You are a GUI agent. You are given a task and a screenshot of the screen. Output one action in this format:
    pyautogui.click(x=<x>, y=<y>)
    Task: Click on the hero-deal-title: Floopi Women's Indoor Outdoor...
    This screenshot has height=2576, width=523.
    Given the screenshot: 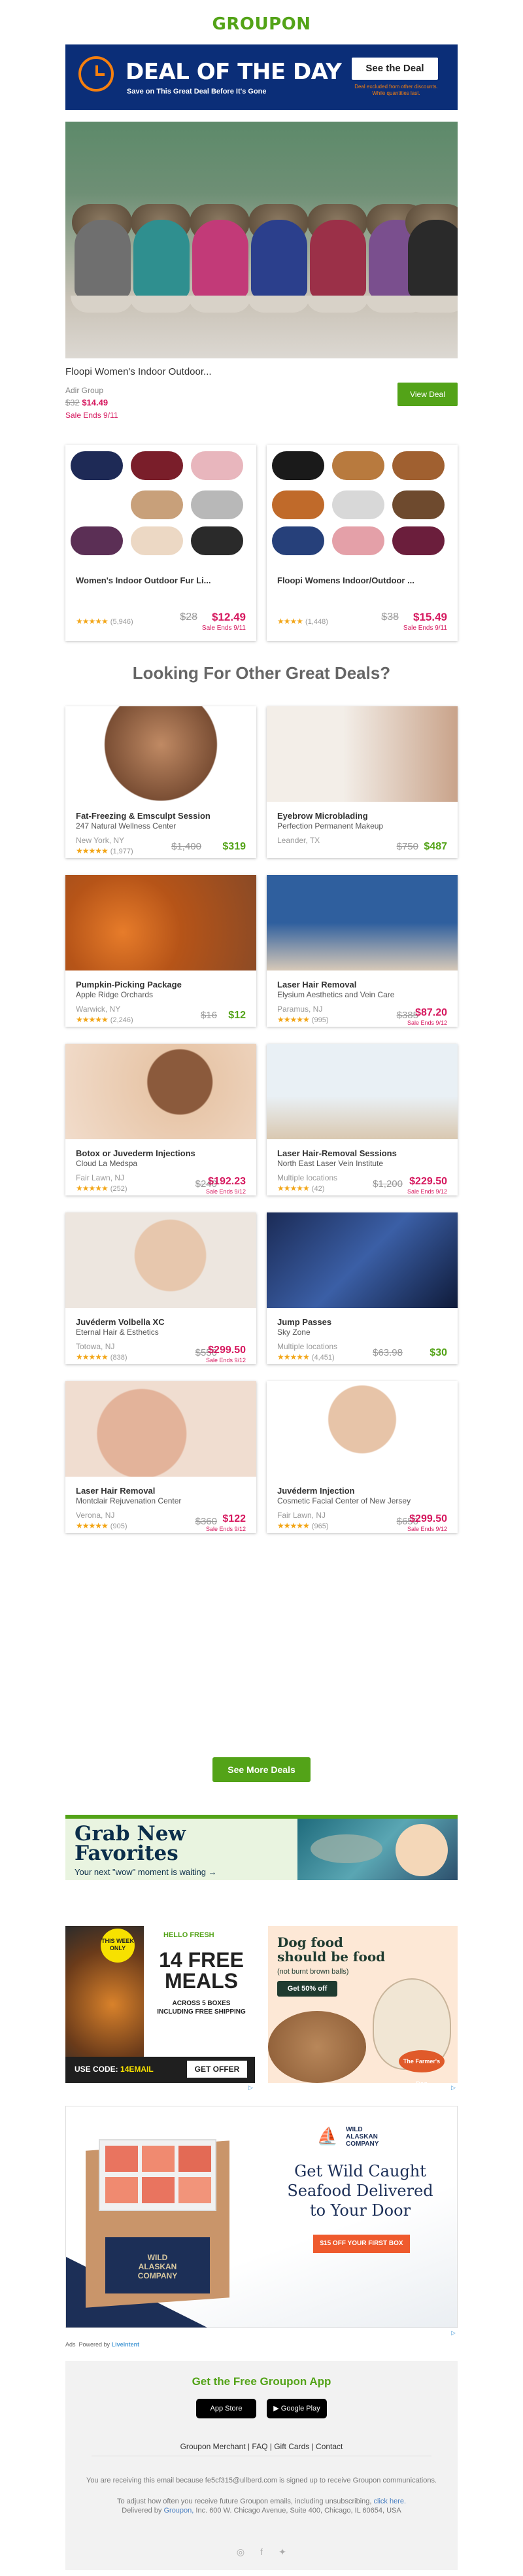 What is the action you would take?
    pyautogui.click(x=138, y=372)
    